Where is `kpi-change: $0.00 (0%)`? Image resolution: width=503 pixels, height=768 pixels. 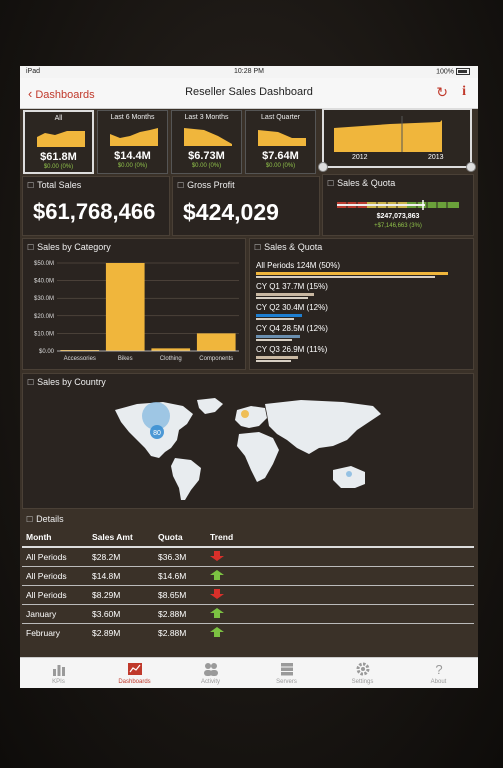
kpi-change: $0.00 (0%) is located at coordinates (206, 166).